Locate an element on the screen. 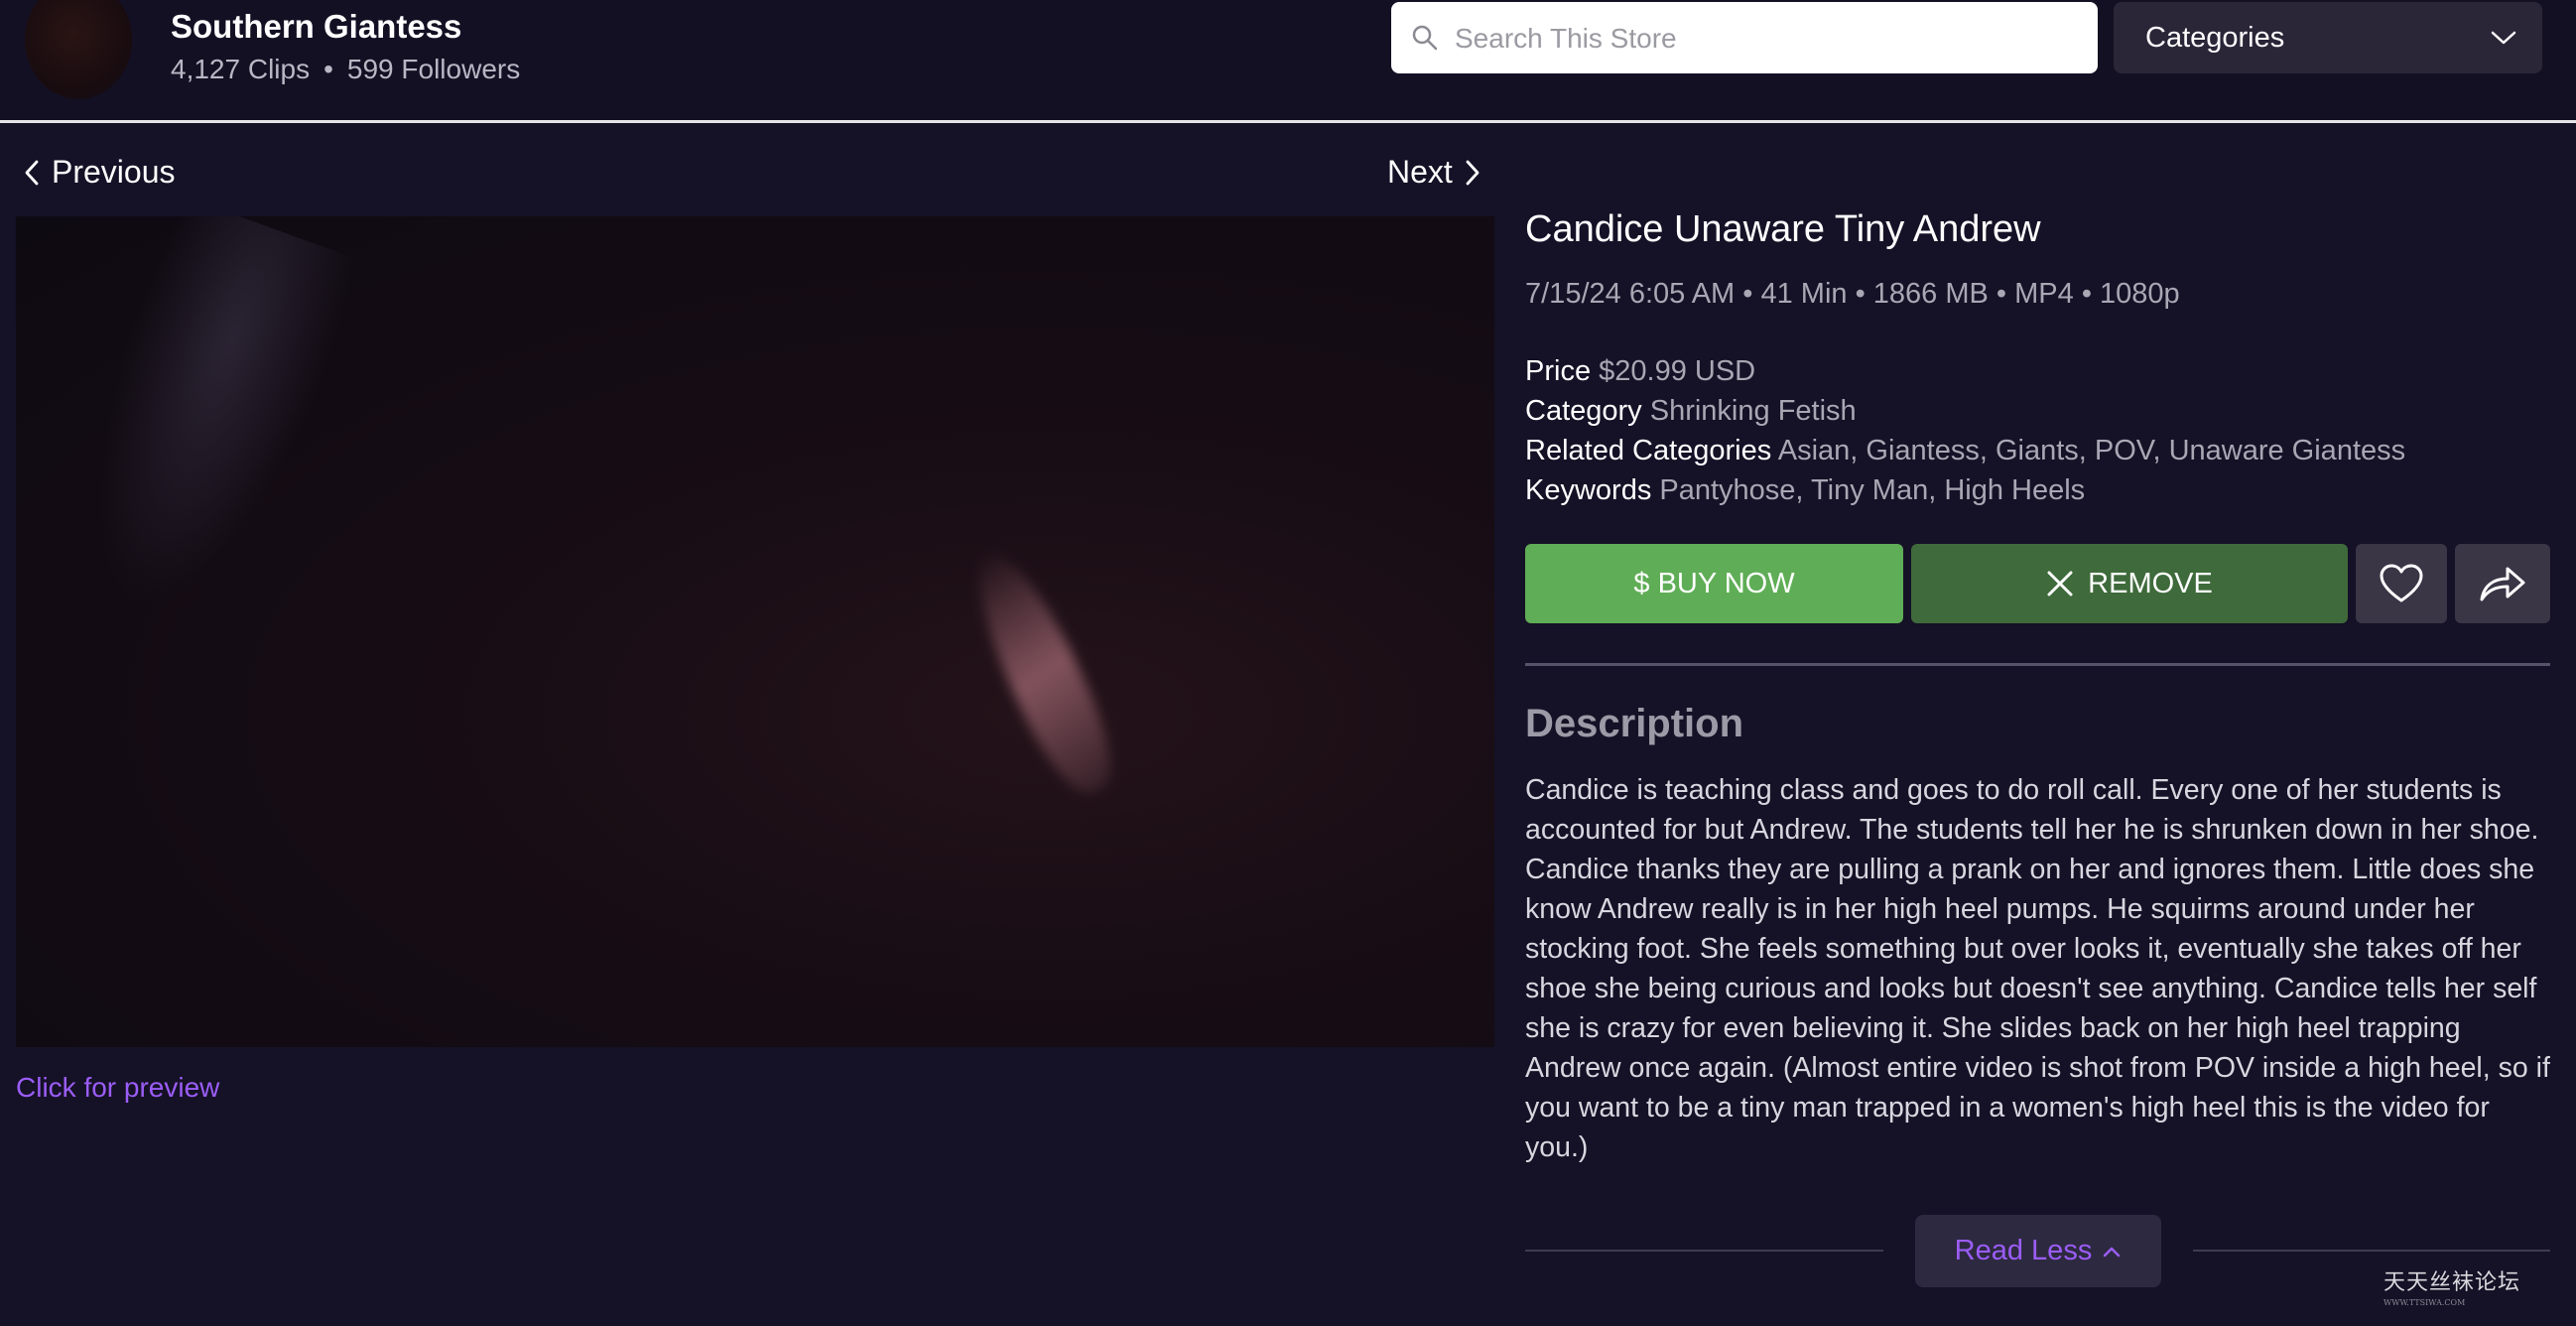  keywords-label: Keywords is located at coordinates (1589, 490).